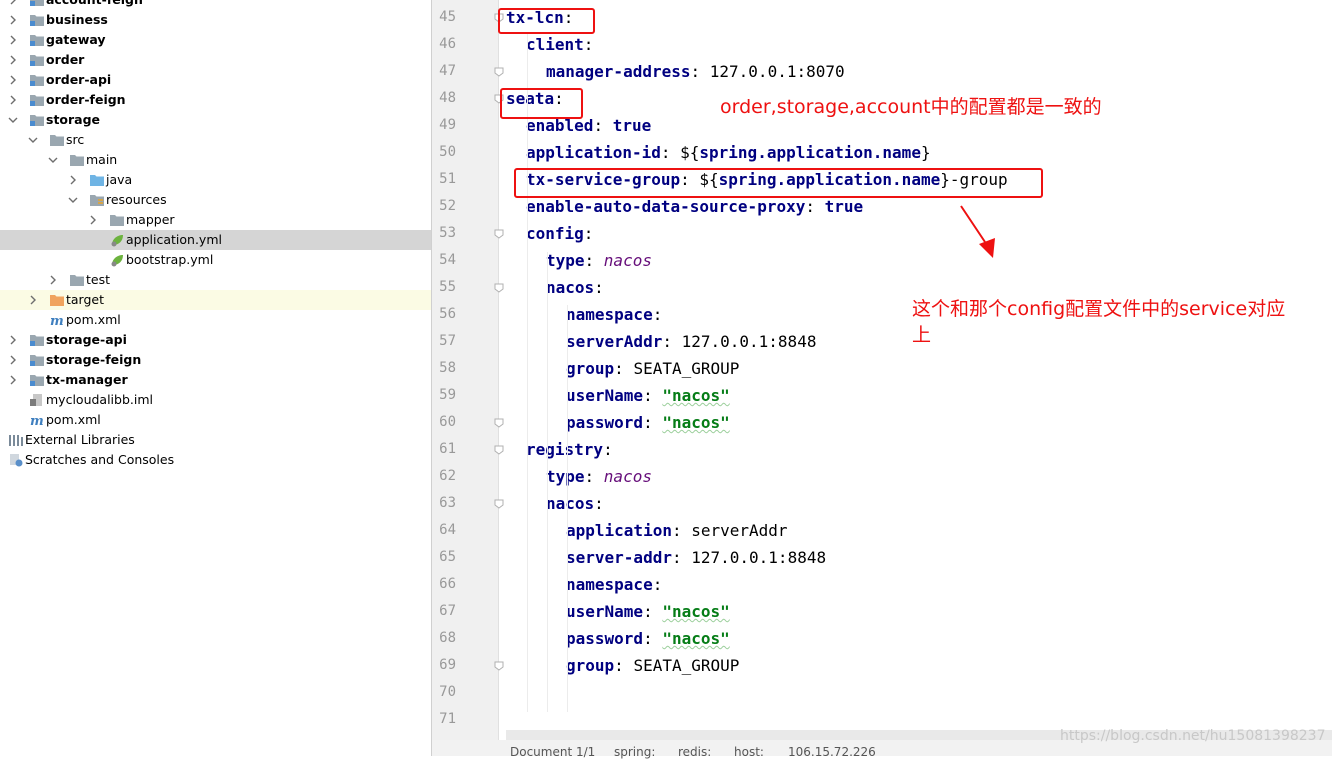 This screenshot has height=759, width=1332. What do you see at coordinates (832, 752) in the screenshot?
I see `breadcrumb-host-value: 106.15.72.226` at bounding box center [832, 752].